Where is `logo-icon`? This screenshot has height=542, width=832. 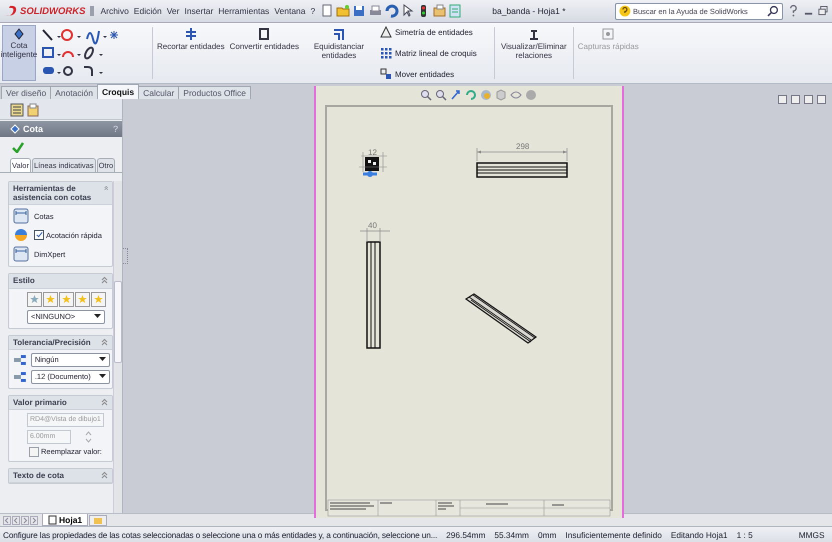 logo-icon is located at coordinates (11, 11).